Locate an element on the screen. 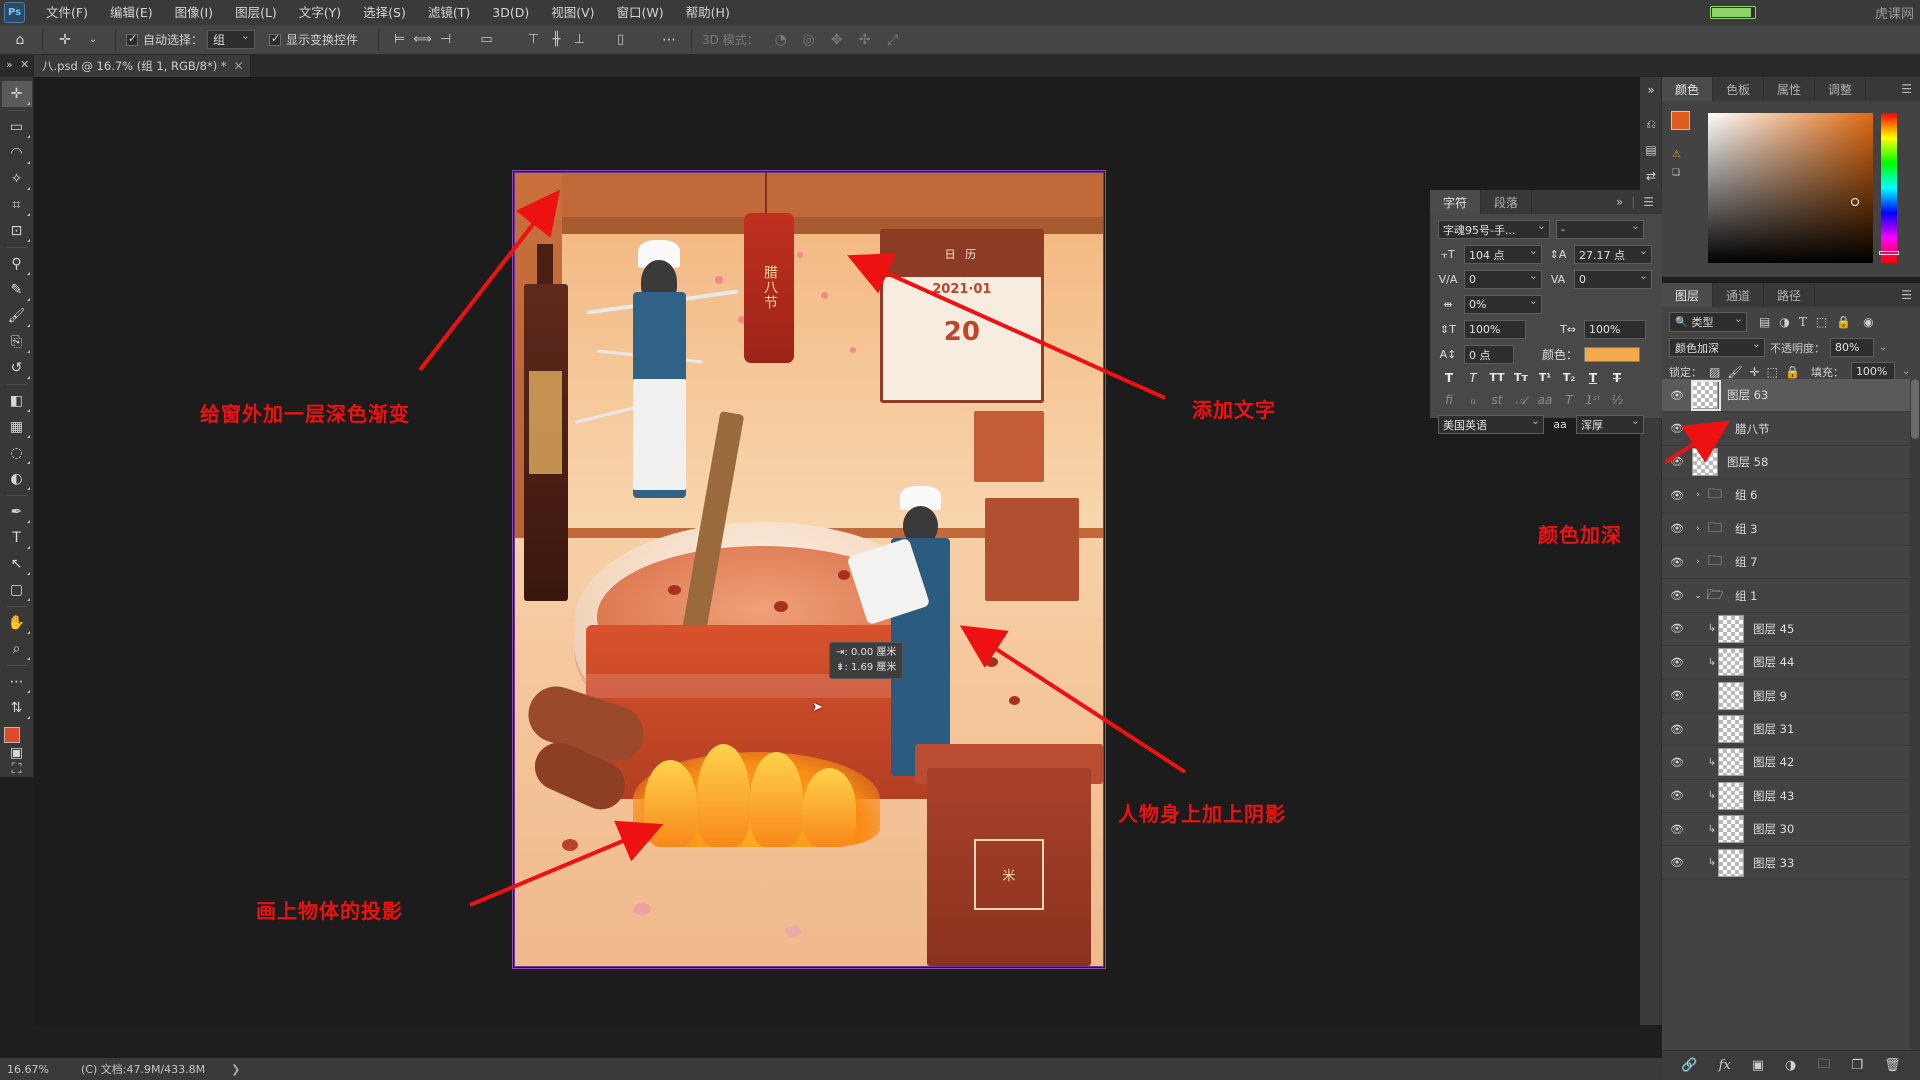  leading-field: 27.17 点 is located at coordinates (1613, 254).